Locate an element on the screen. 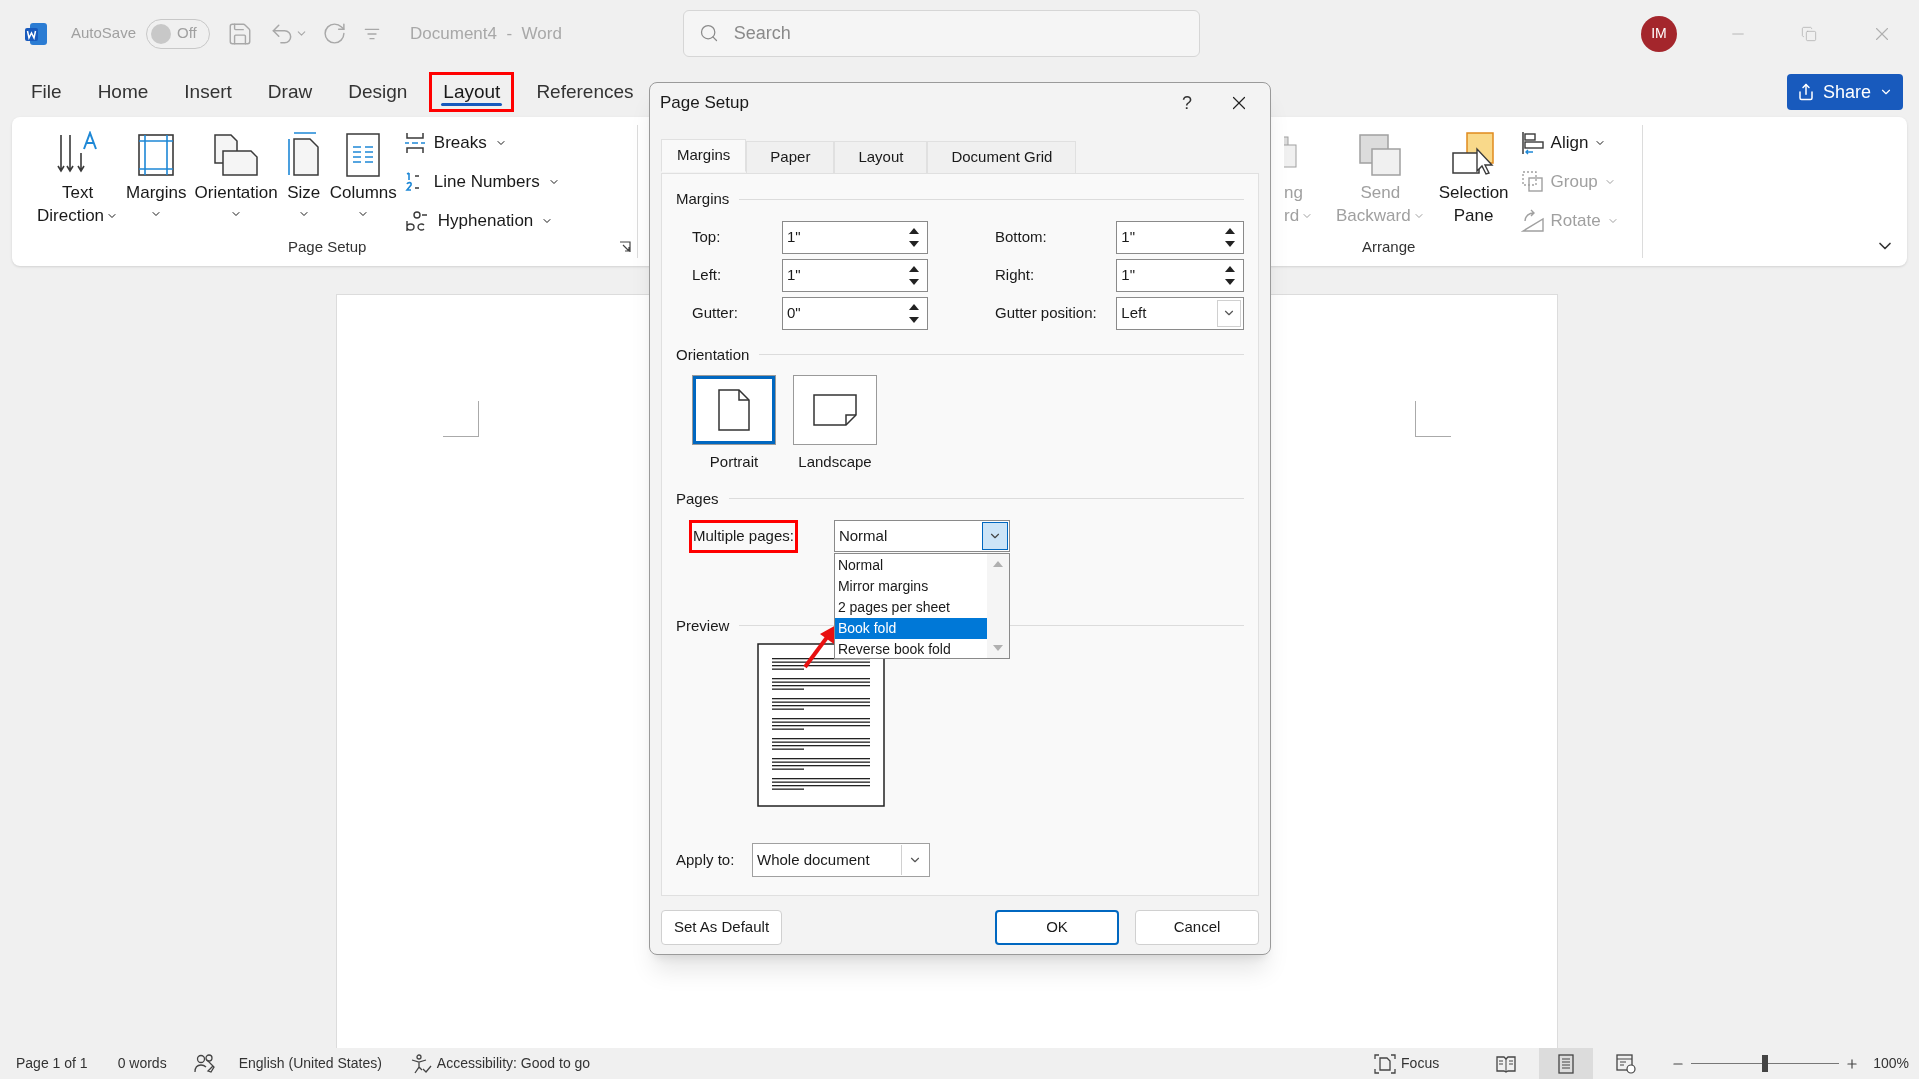 The height and width of the screenshot is (1079, 1919). word-logo-icon is located at coordinates (36, 33).